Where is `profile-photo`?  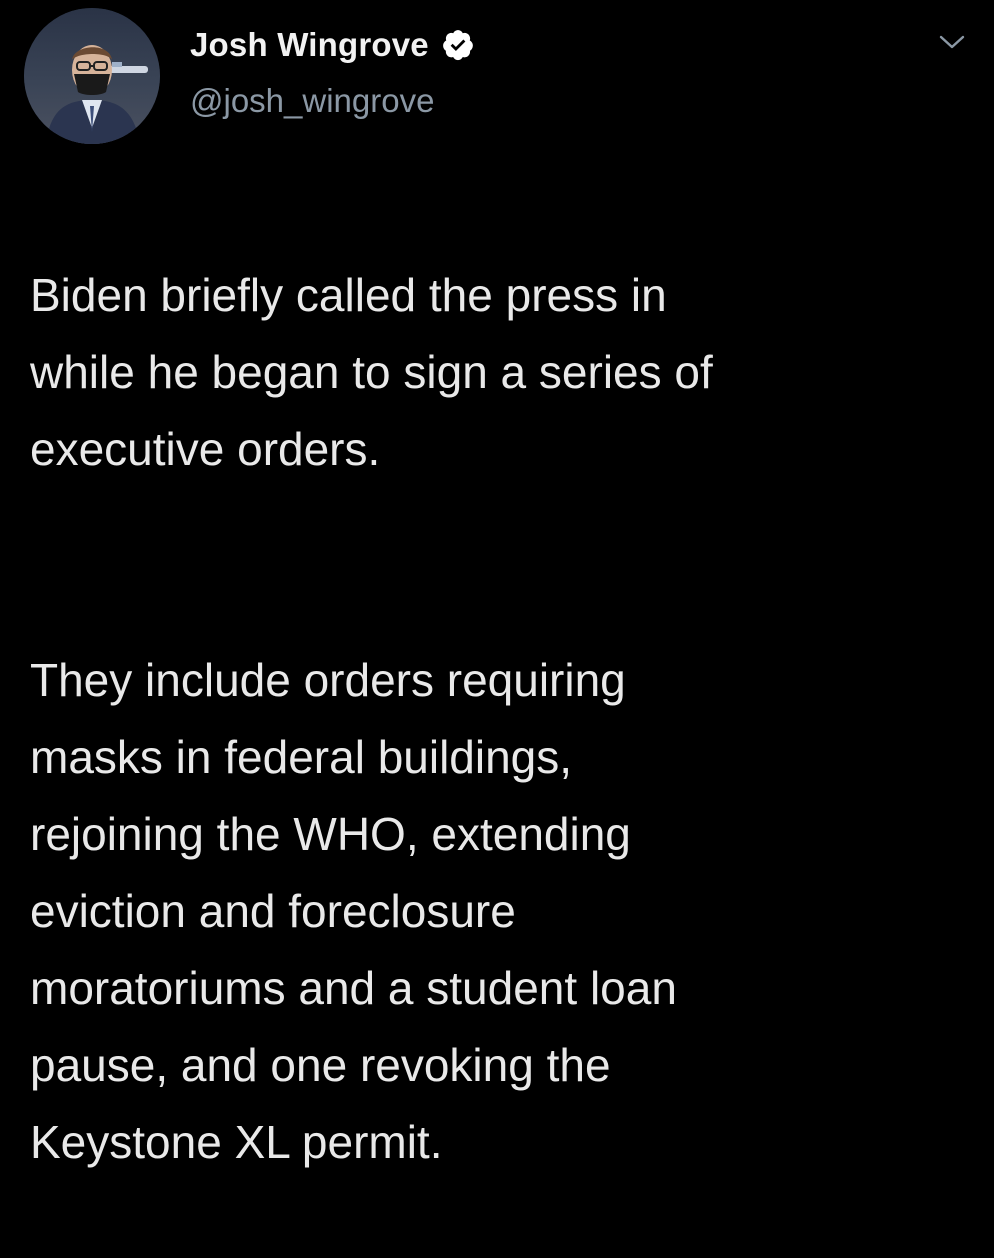
profile-photo is located at coordinates (92, 76).